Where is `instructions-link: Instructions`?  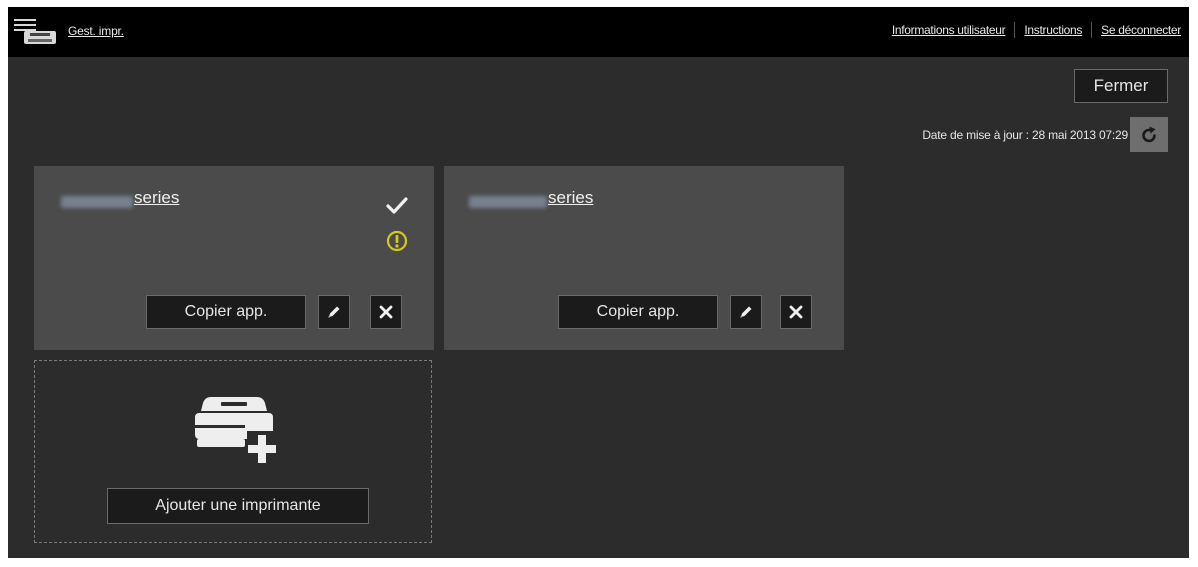 instructions-link: Instructions is located at coordinates (1053, 30).